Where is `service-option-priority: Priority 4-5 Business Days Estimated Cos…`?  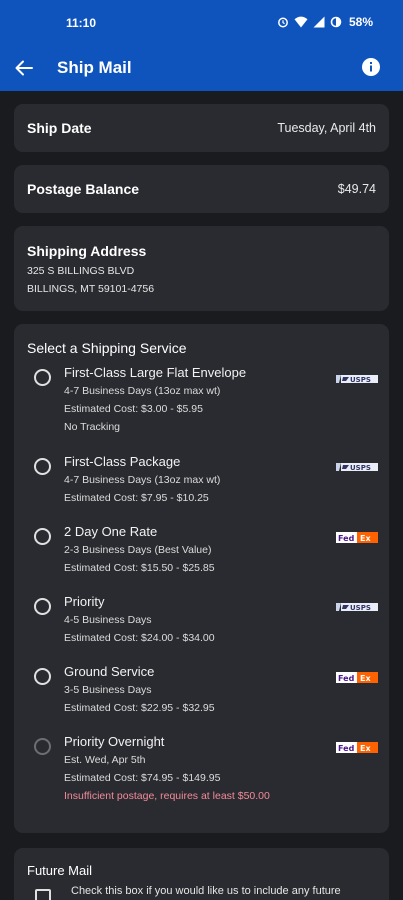 service-option-priority: Priority 4-5 Business Days Estimated Cos… is located at coordinates (201, 620).